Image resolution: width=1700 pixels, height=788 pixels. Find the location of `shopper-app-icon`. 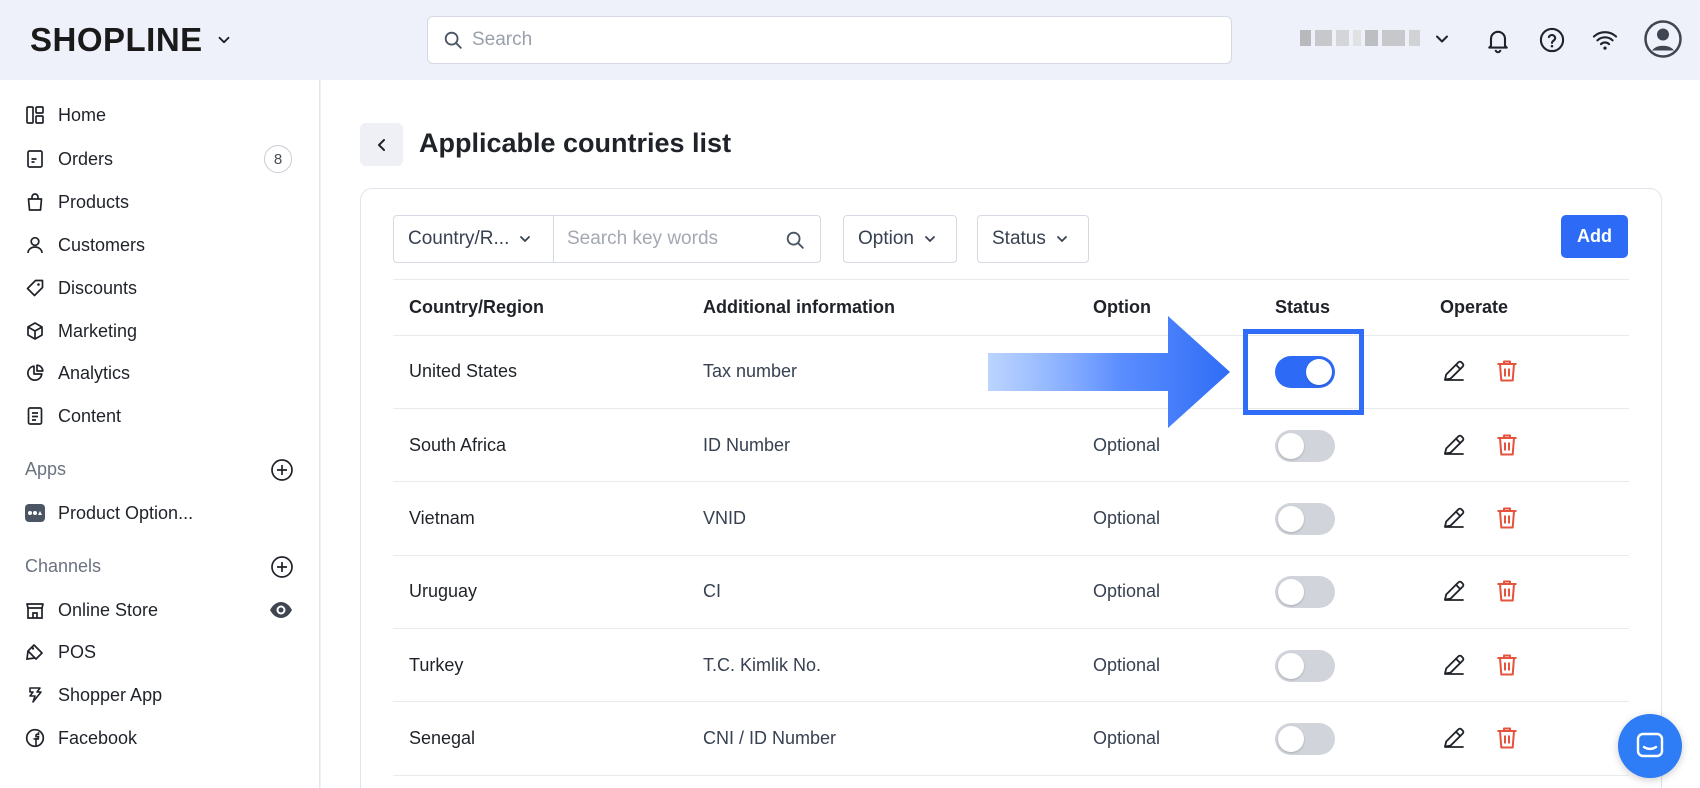

shopper-app-icon is located at coordinates (35, 695).